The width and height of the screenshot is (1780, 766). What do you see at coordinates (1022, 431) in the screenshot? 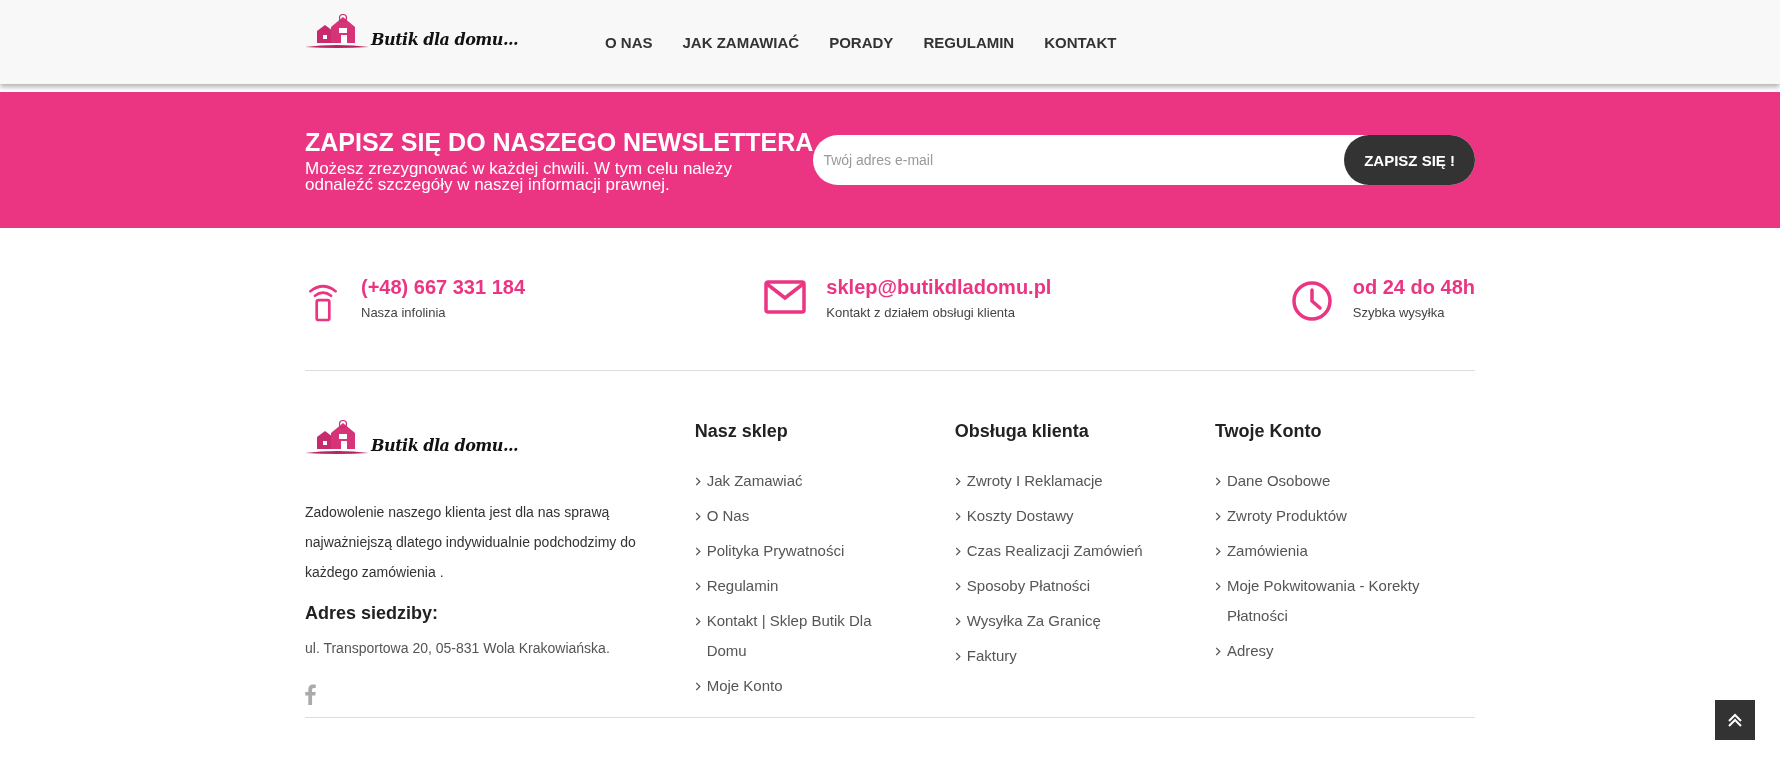
I see `column-heading: Obsługa klienta` at bounding box center [1022, 431].